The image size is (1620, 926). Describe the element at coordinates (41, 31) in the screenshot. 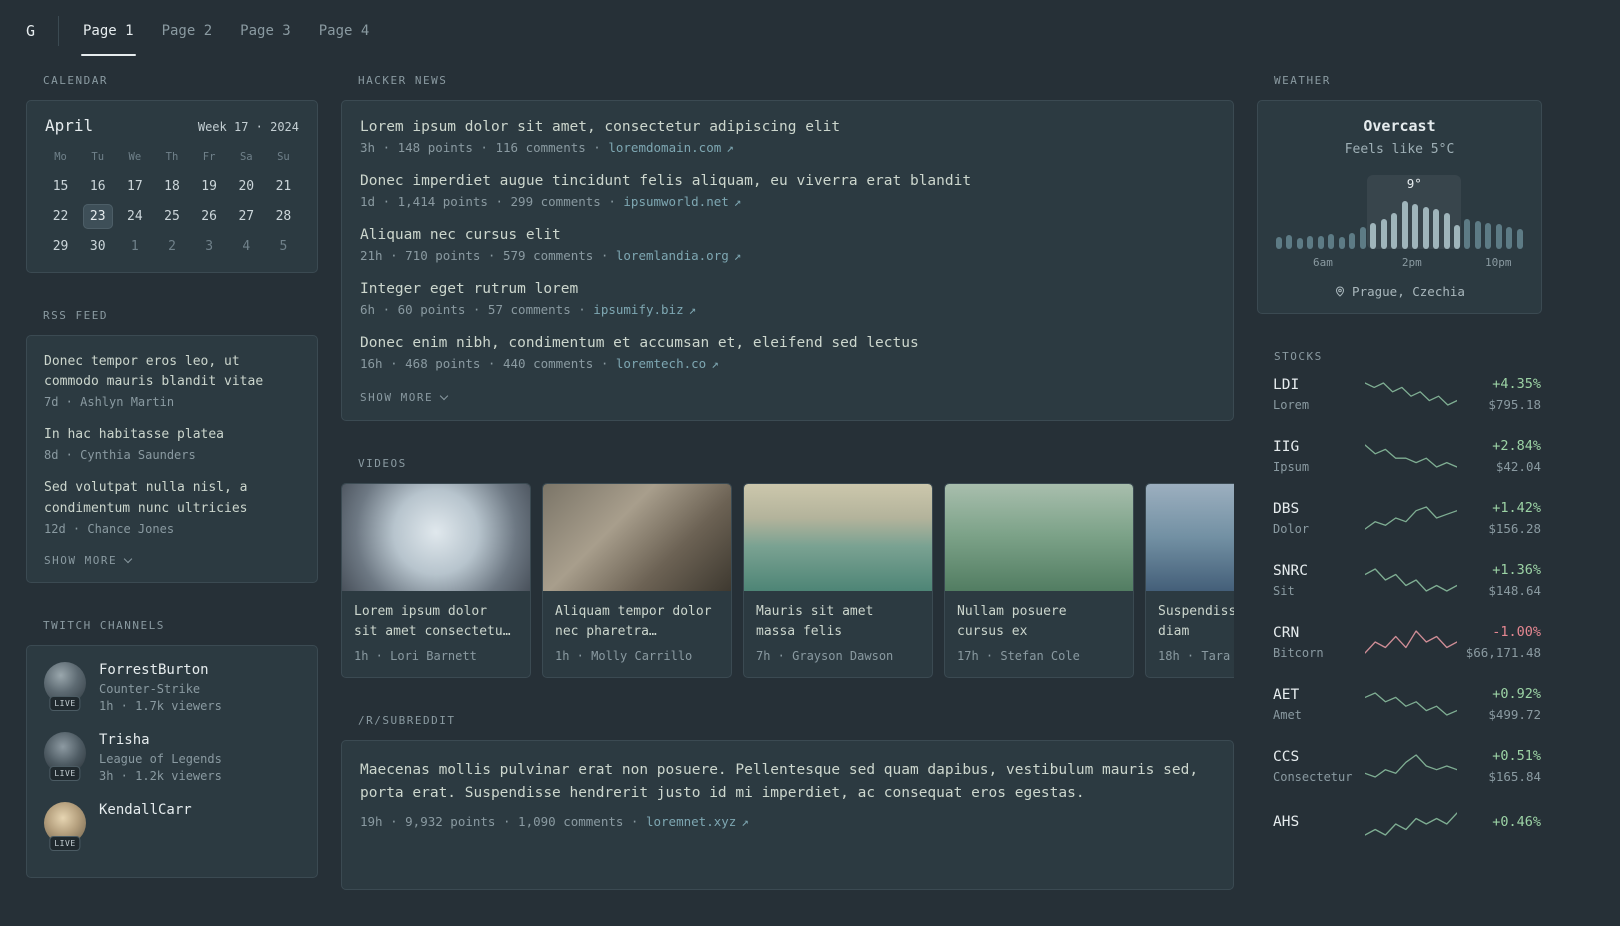

I see `logo: G` at that location.